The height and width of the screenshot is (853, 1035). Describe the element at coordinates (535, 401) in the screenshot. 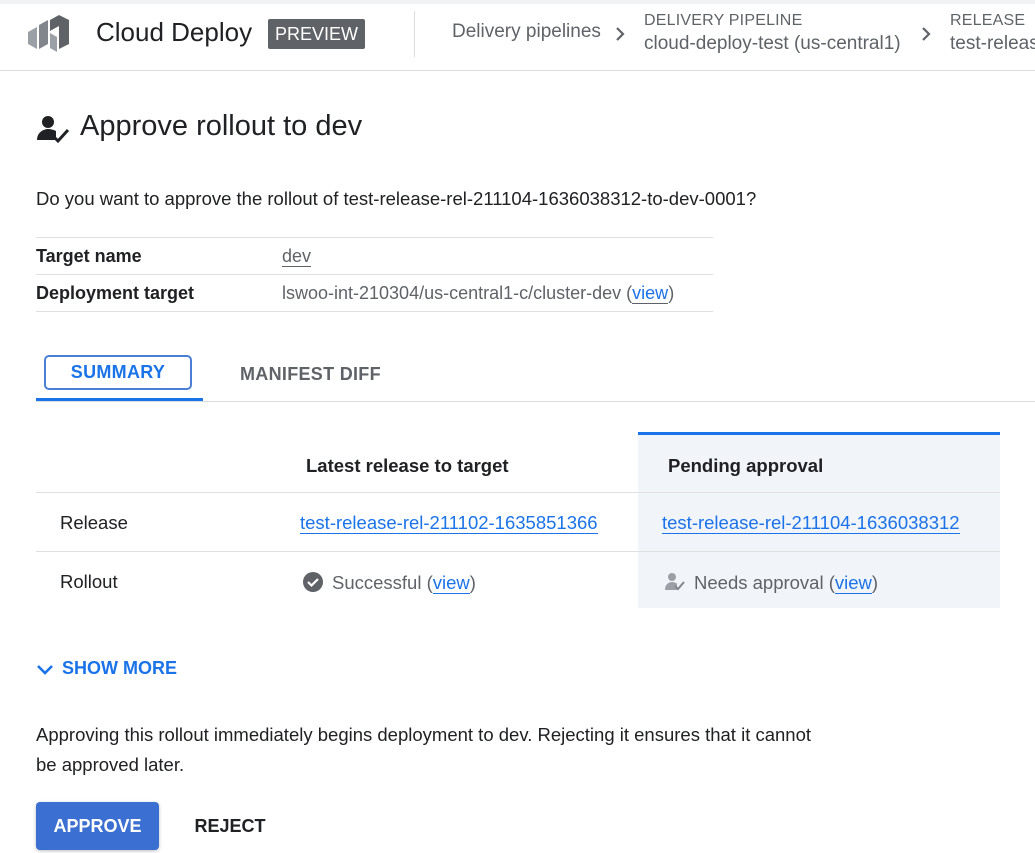

I see `tabs-divider` at that location.